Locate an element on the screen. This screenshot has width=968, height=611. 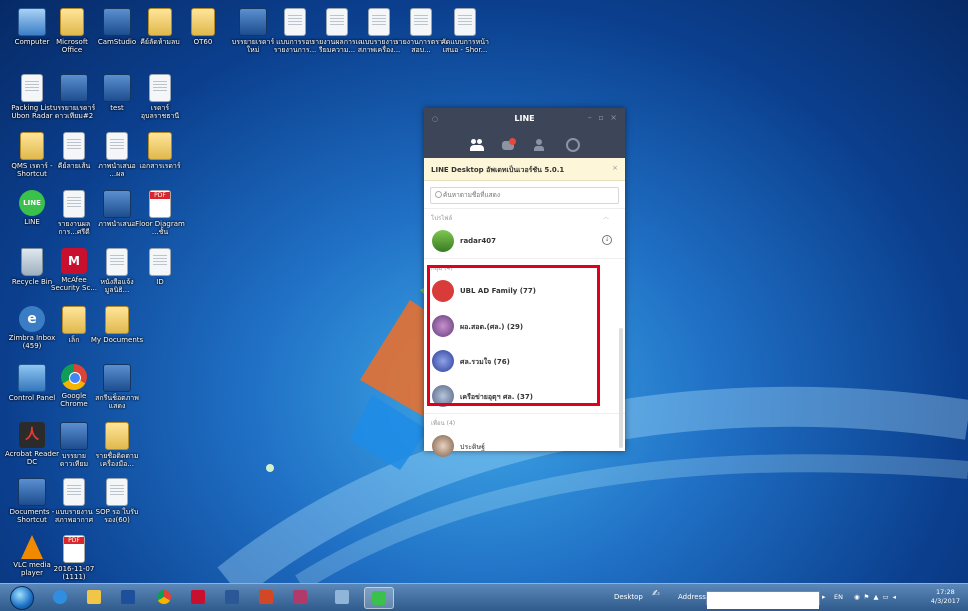
desktop-icon-sop: SOP รอ ใบรับรอง(60) is located at coordinates (117, 501).